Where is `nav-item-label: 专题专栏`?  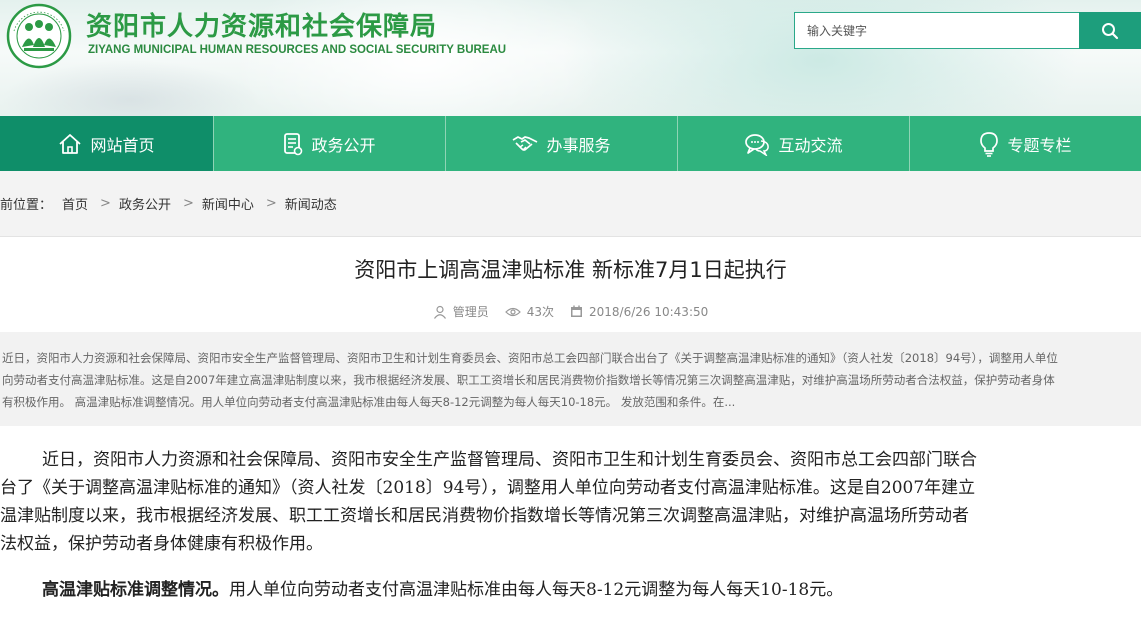
nav-item-label: 专题专栏 is located at coordinates (1039, 145).